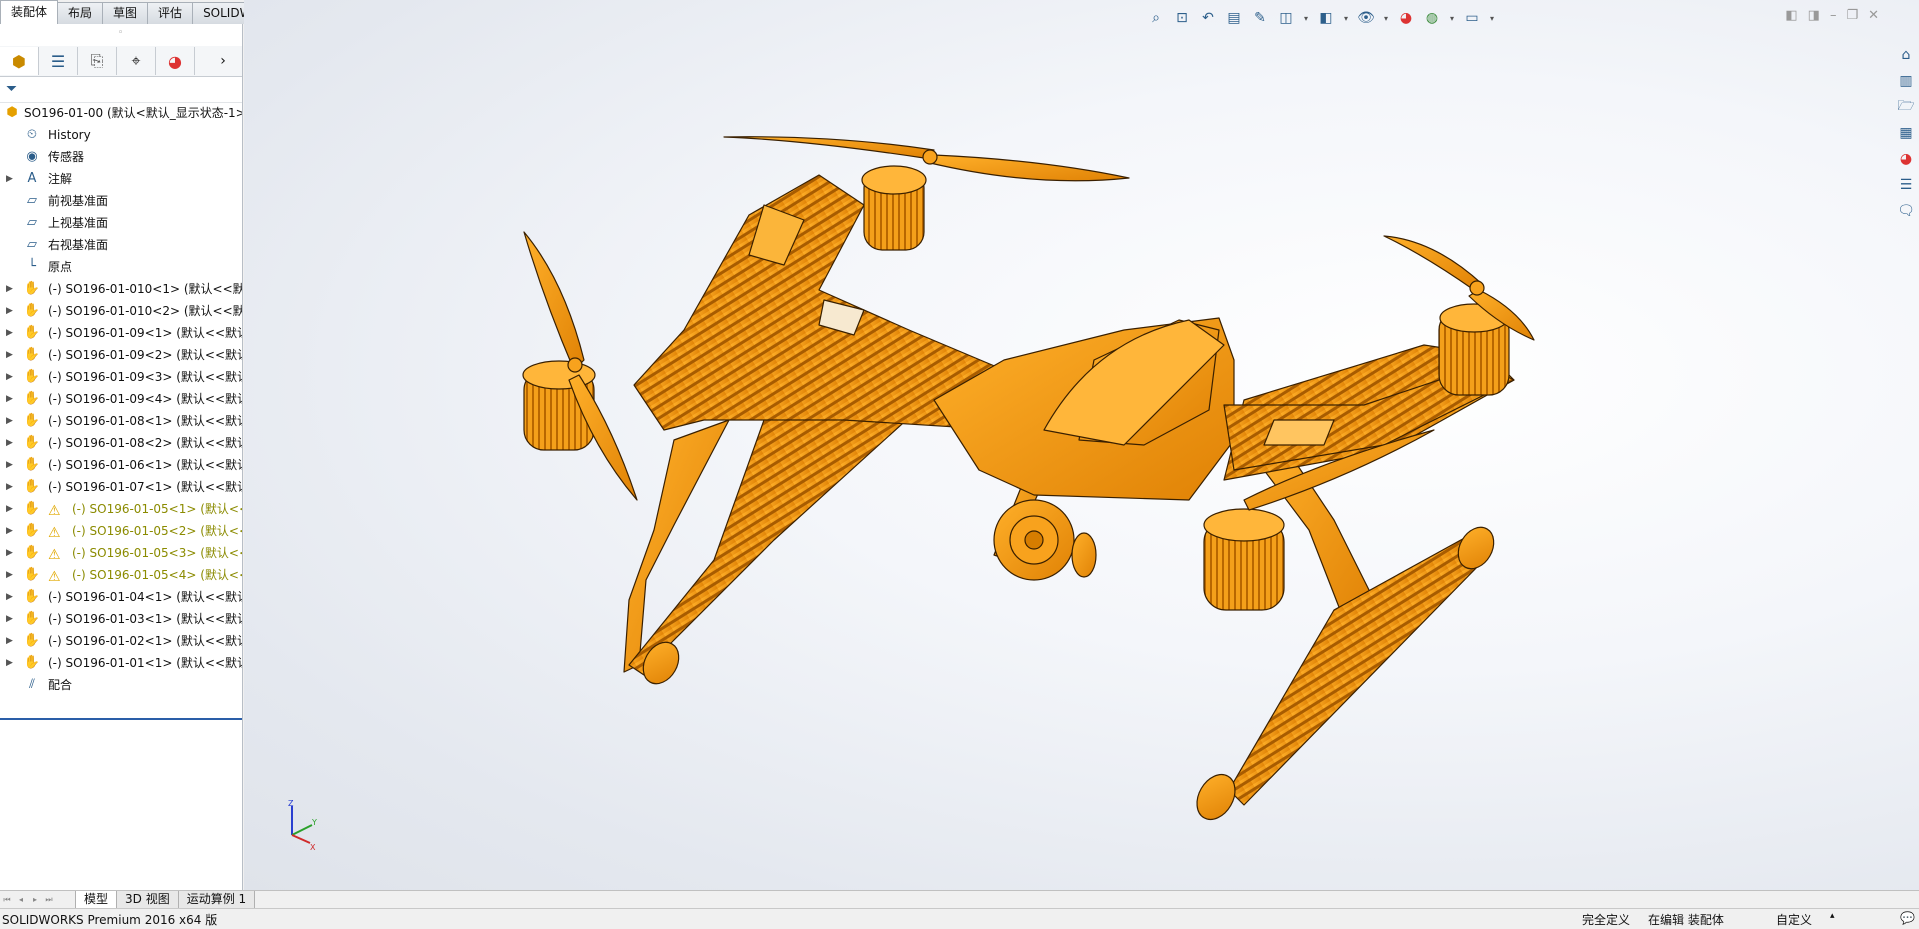 The width and height of the screenshot is (1919, 929). I want to click on view-palette-icon: ▦, so click(1906, 133).